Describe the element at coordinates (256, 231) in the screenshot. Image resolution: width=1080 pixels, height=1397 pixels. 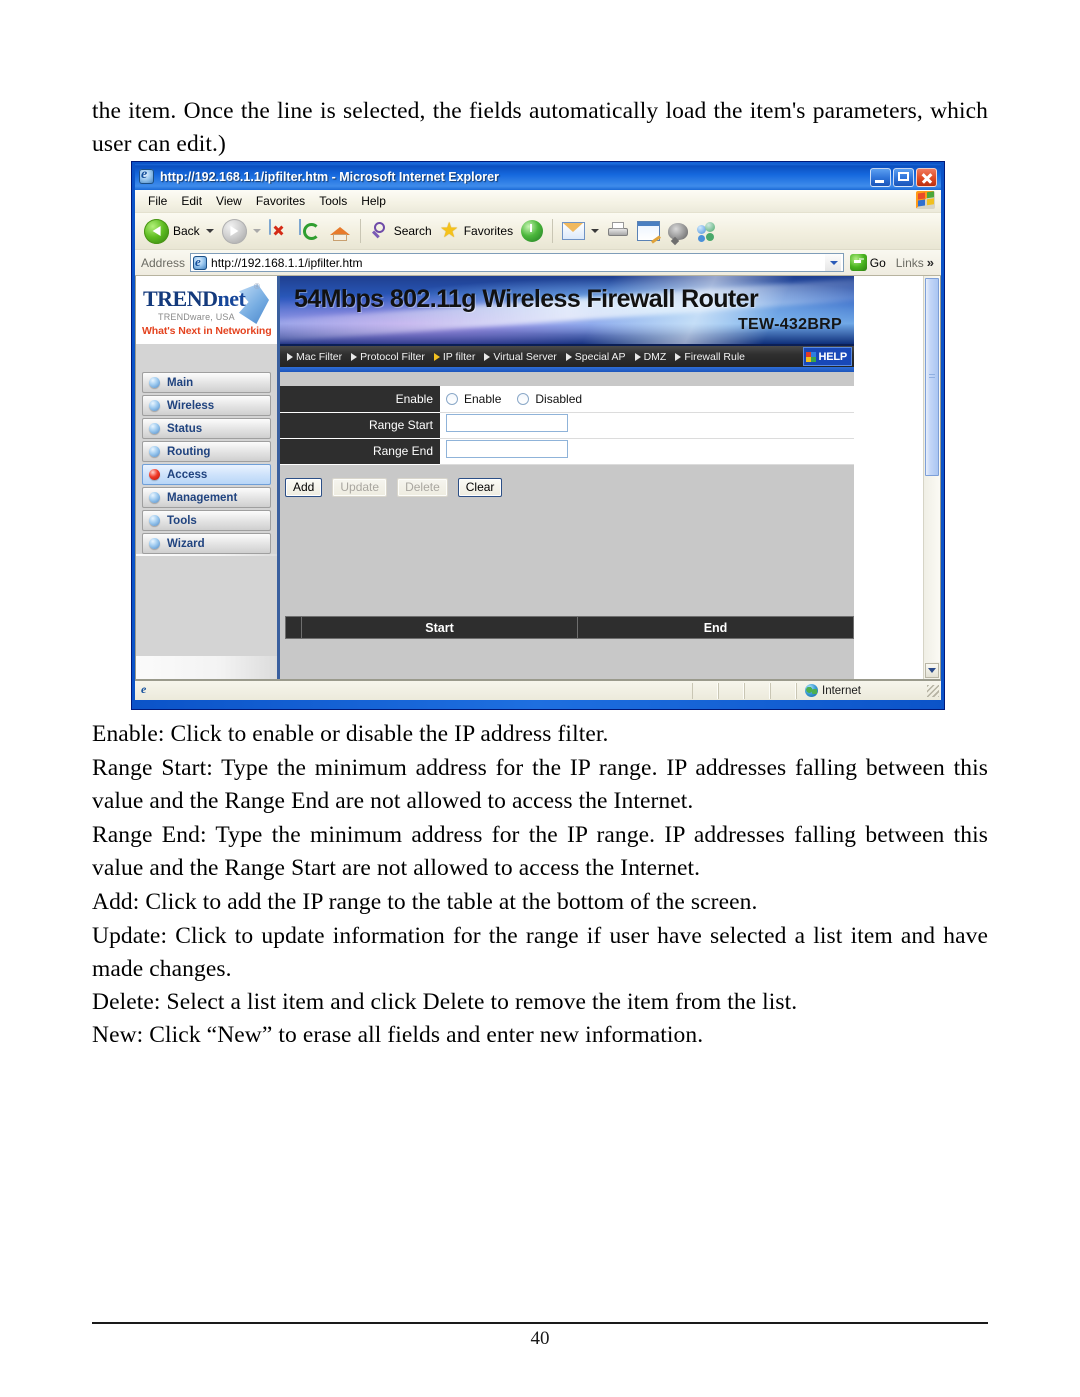
I see `forward-dropdown-icon` at that location.